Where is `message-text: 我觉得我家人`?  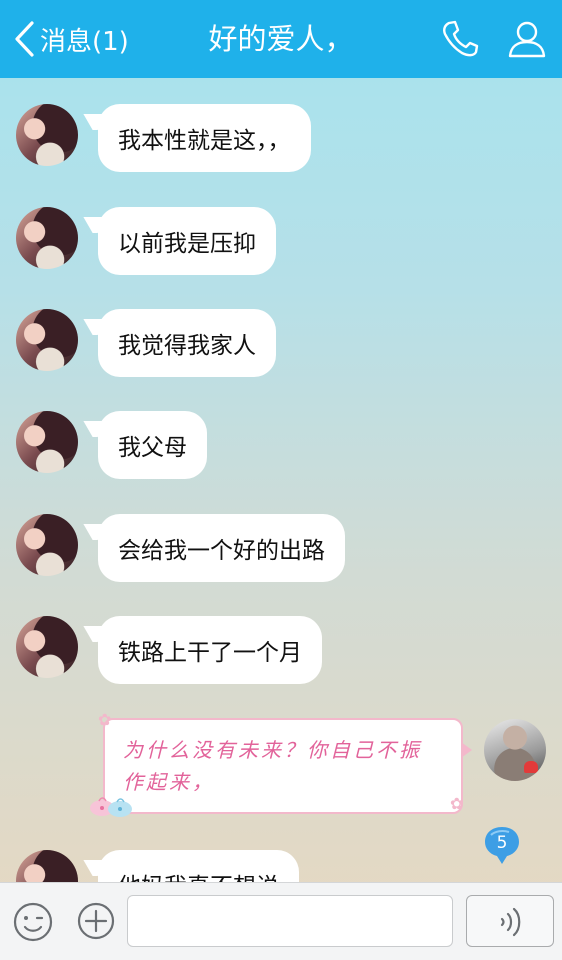
message-text: 我觉得我家人 is located at coordinates (187, 346).